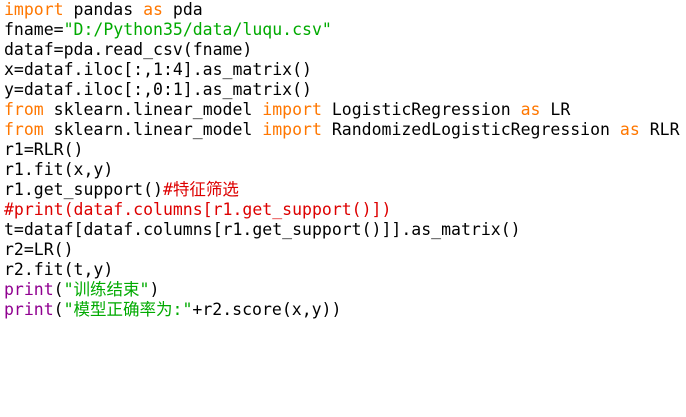 The width and height of the screenshot is (686, 417). Describe the element at coordinates (103, 9) in the screenshot. I see `code-token-plain: pandas` at that location.